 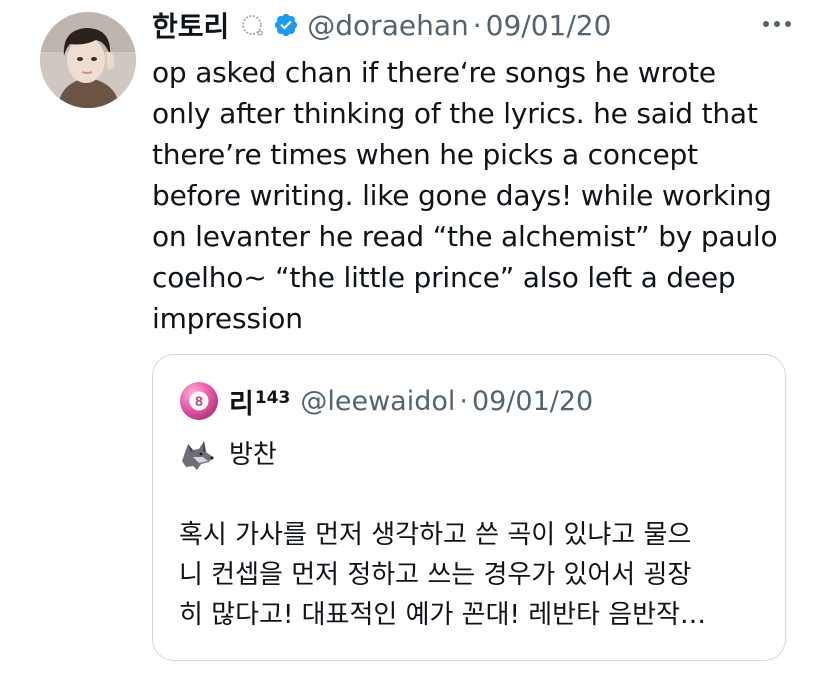 What do you see at coordinates (241, 404) in the screenshot?
I see `quoted-display-name-text: 리` at bounding box center [241, 404].